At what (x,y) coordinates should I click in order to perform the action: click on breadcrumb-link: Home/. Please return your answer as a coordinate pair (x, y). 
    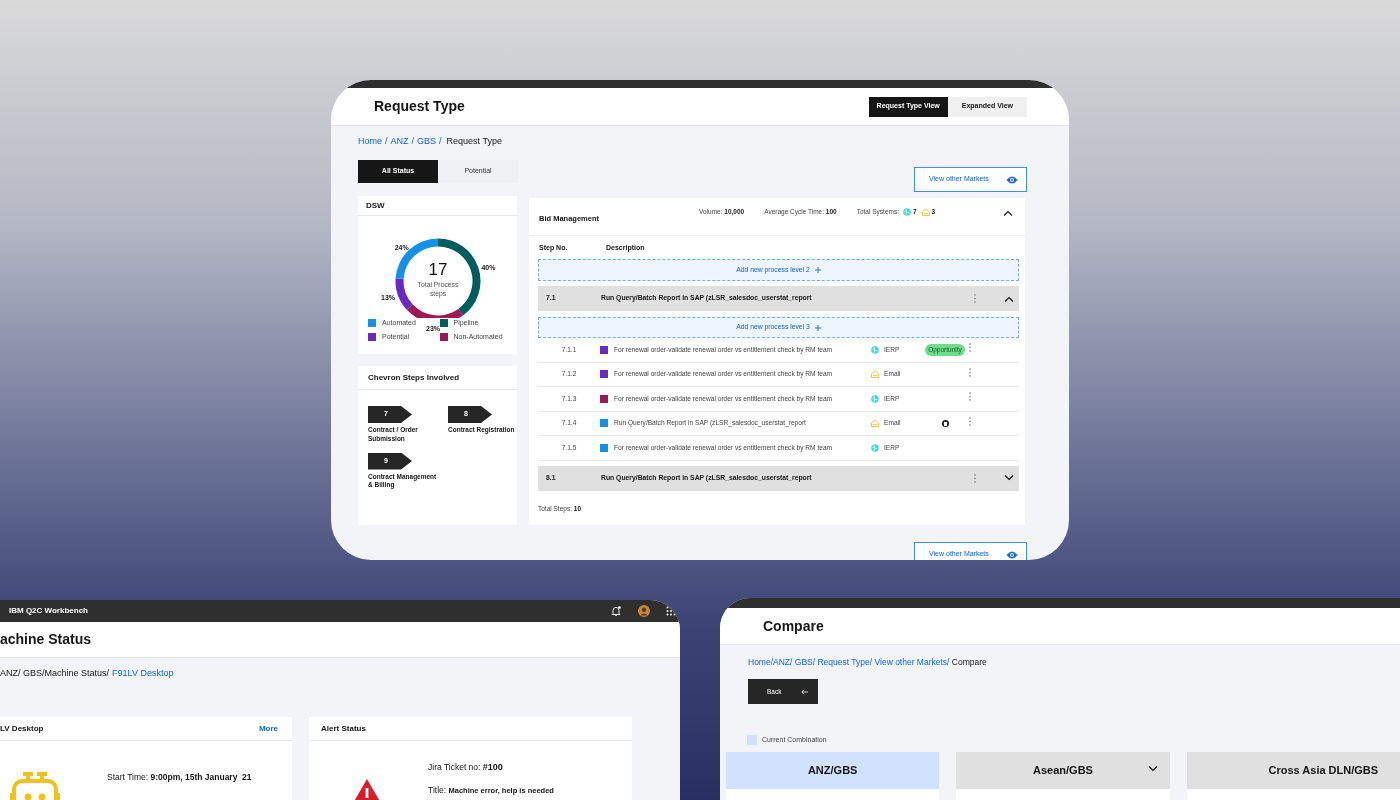
    Looking at the image, I should click on (761, 662).